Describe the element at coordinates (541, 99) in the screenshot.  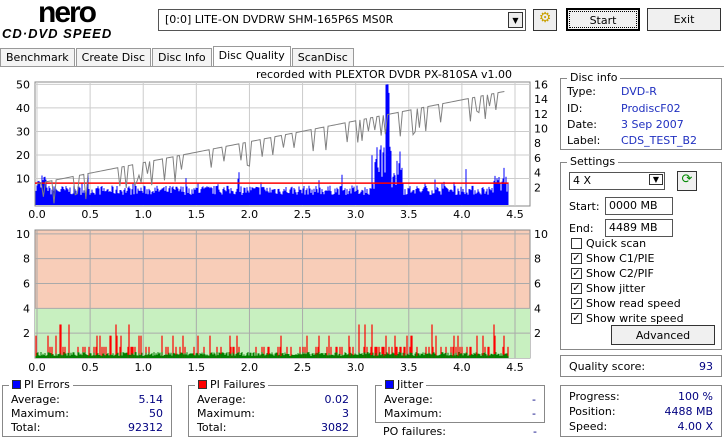
I see `top-y2-tick: 14` at that location.